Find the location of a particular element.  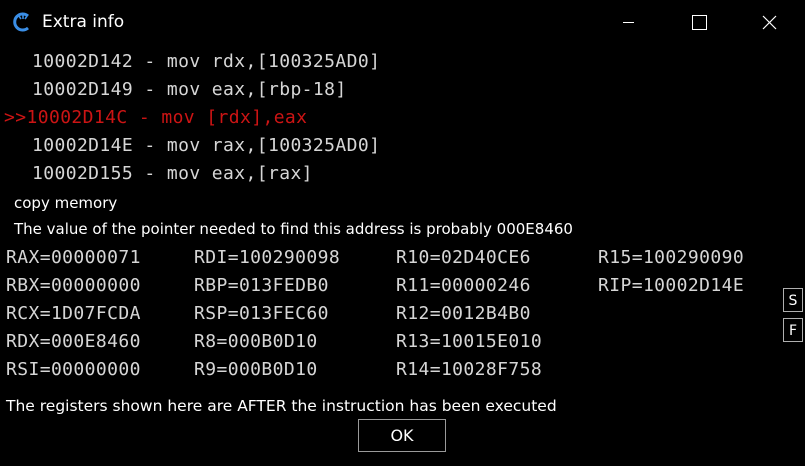

register-value: R11=00000246 is located at coordinates (463, 285).